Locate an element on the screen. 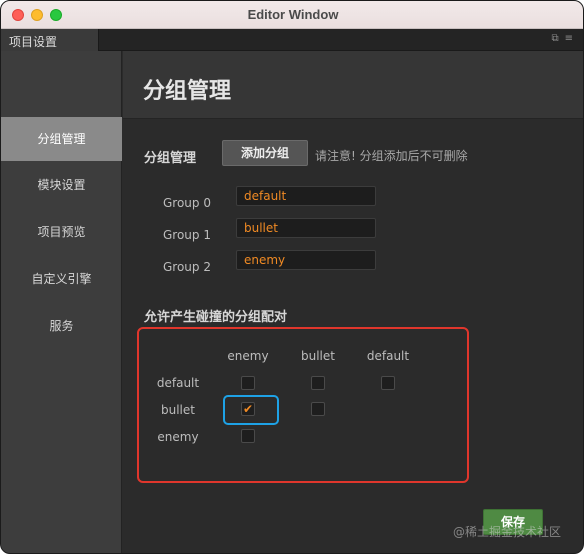 Image resolution: width=584 pixels, height=554 pixels. sidebar-item-group-manager: 分组管理 is located at coordinates (61, 139).